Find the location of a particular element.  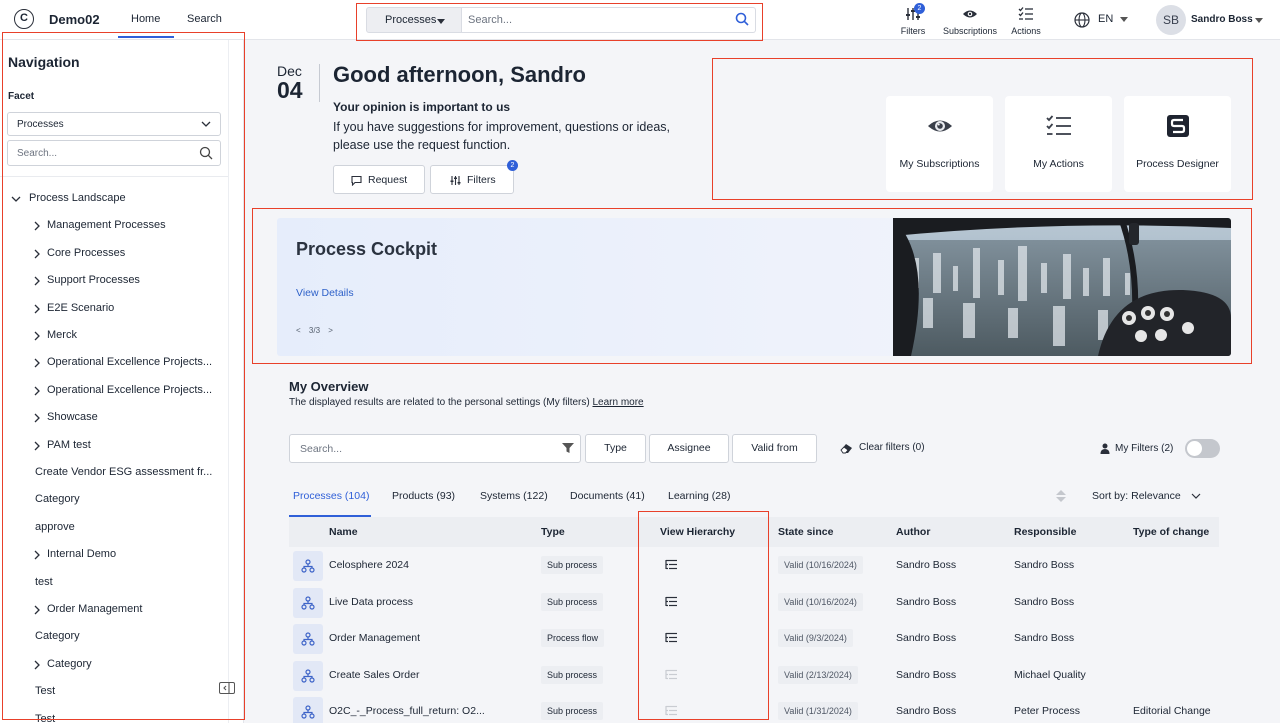

language-label: EN is located at coordinates (1105, 19).